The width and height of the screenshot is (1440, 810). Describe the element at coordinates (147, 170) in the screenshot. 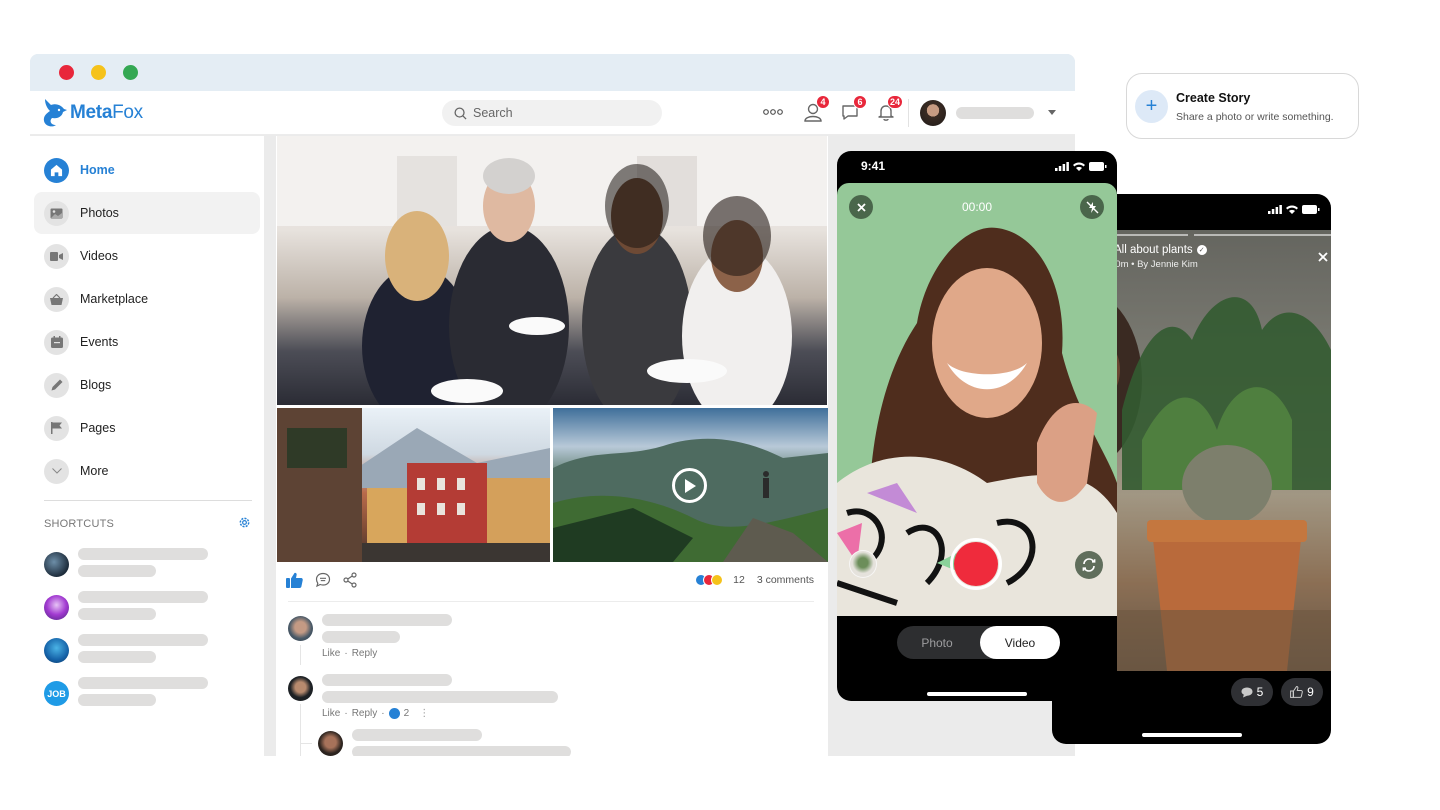

I see `sidebar-item-home: Home` at that location.